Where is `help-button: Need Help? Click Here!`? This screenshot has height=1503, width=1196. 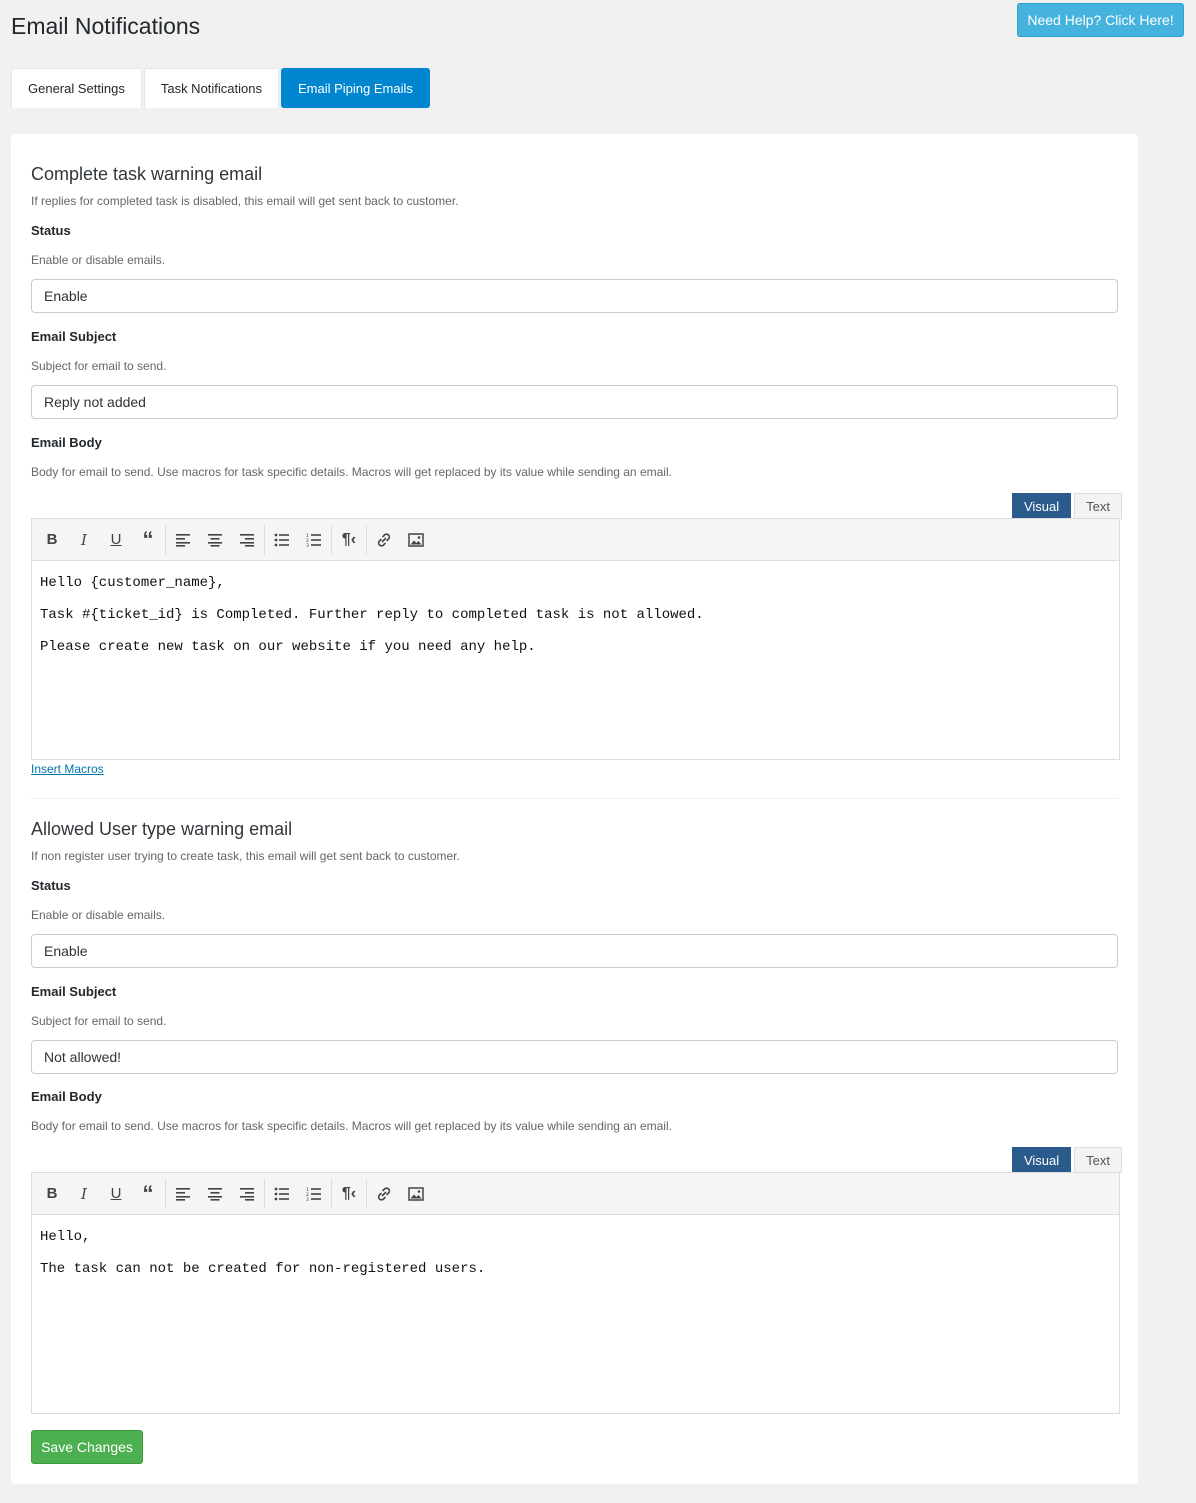 help-button: Need Help? Click Here! is located at coordinates (1100, 20).